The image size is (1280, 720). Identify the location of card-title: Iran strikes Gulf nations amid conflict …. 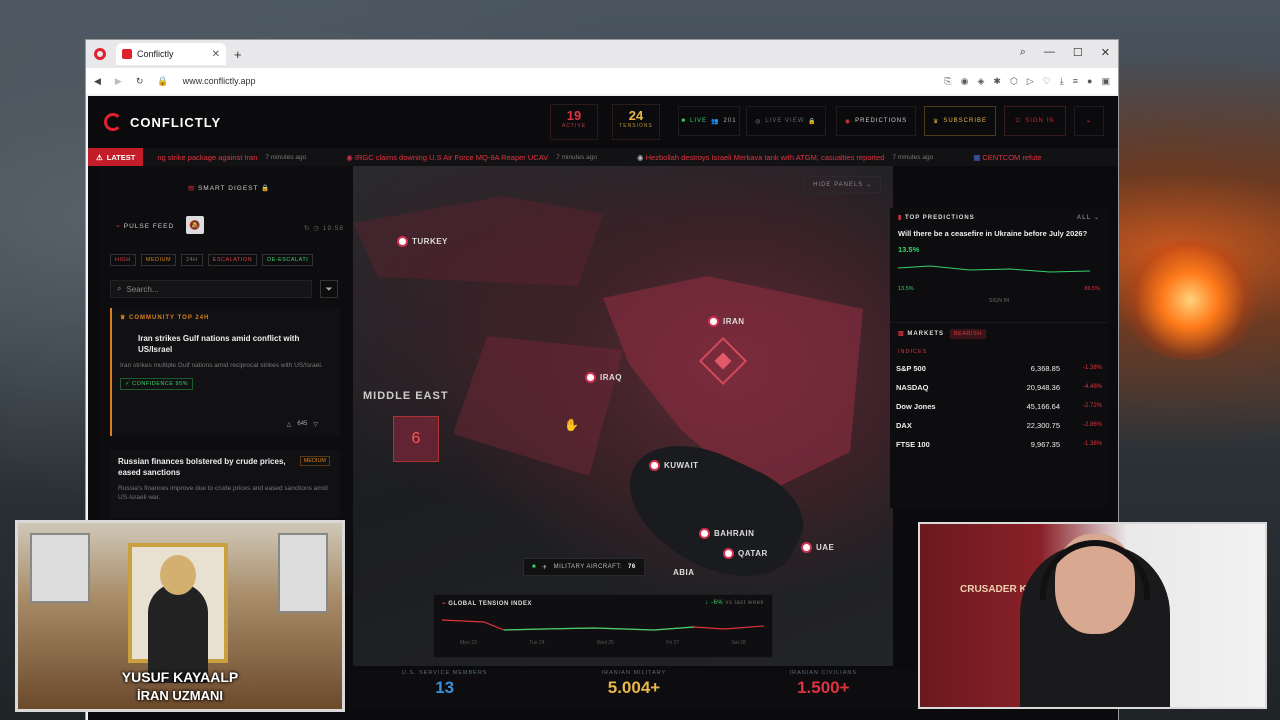
(226, 344).